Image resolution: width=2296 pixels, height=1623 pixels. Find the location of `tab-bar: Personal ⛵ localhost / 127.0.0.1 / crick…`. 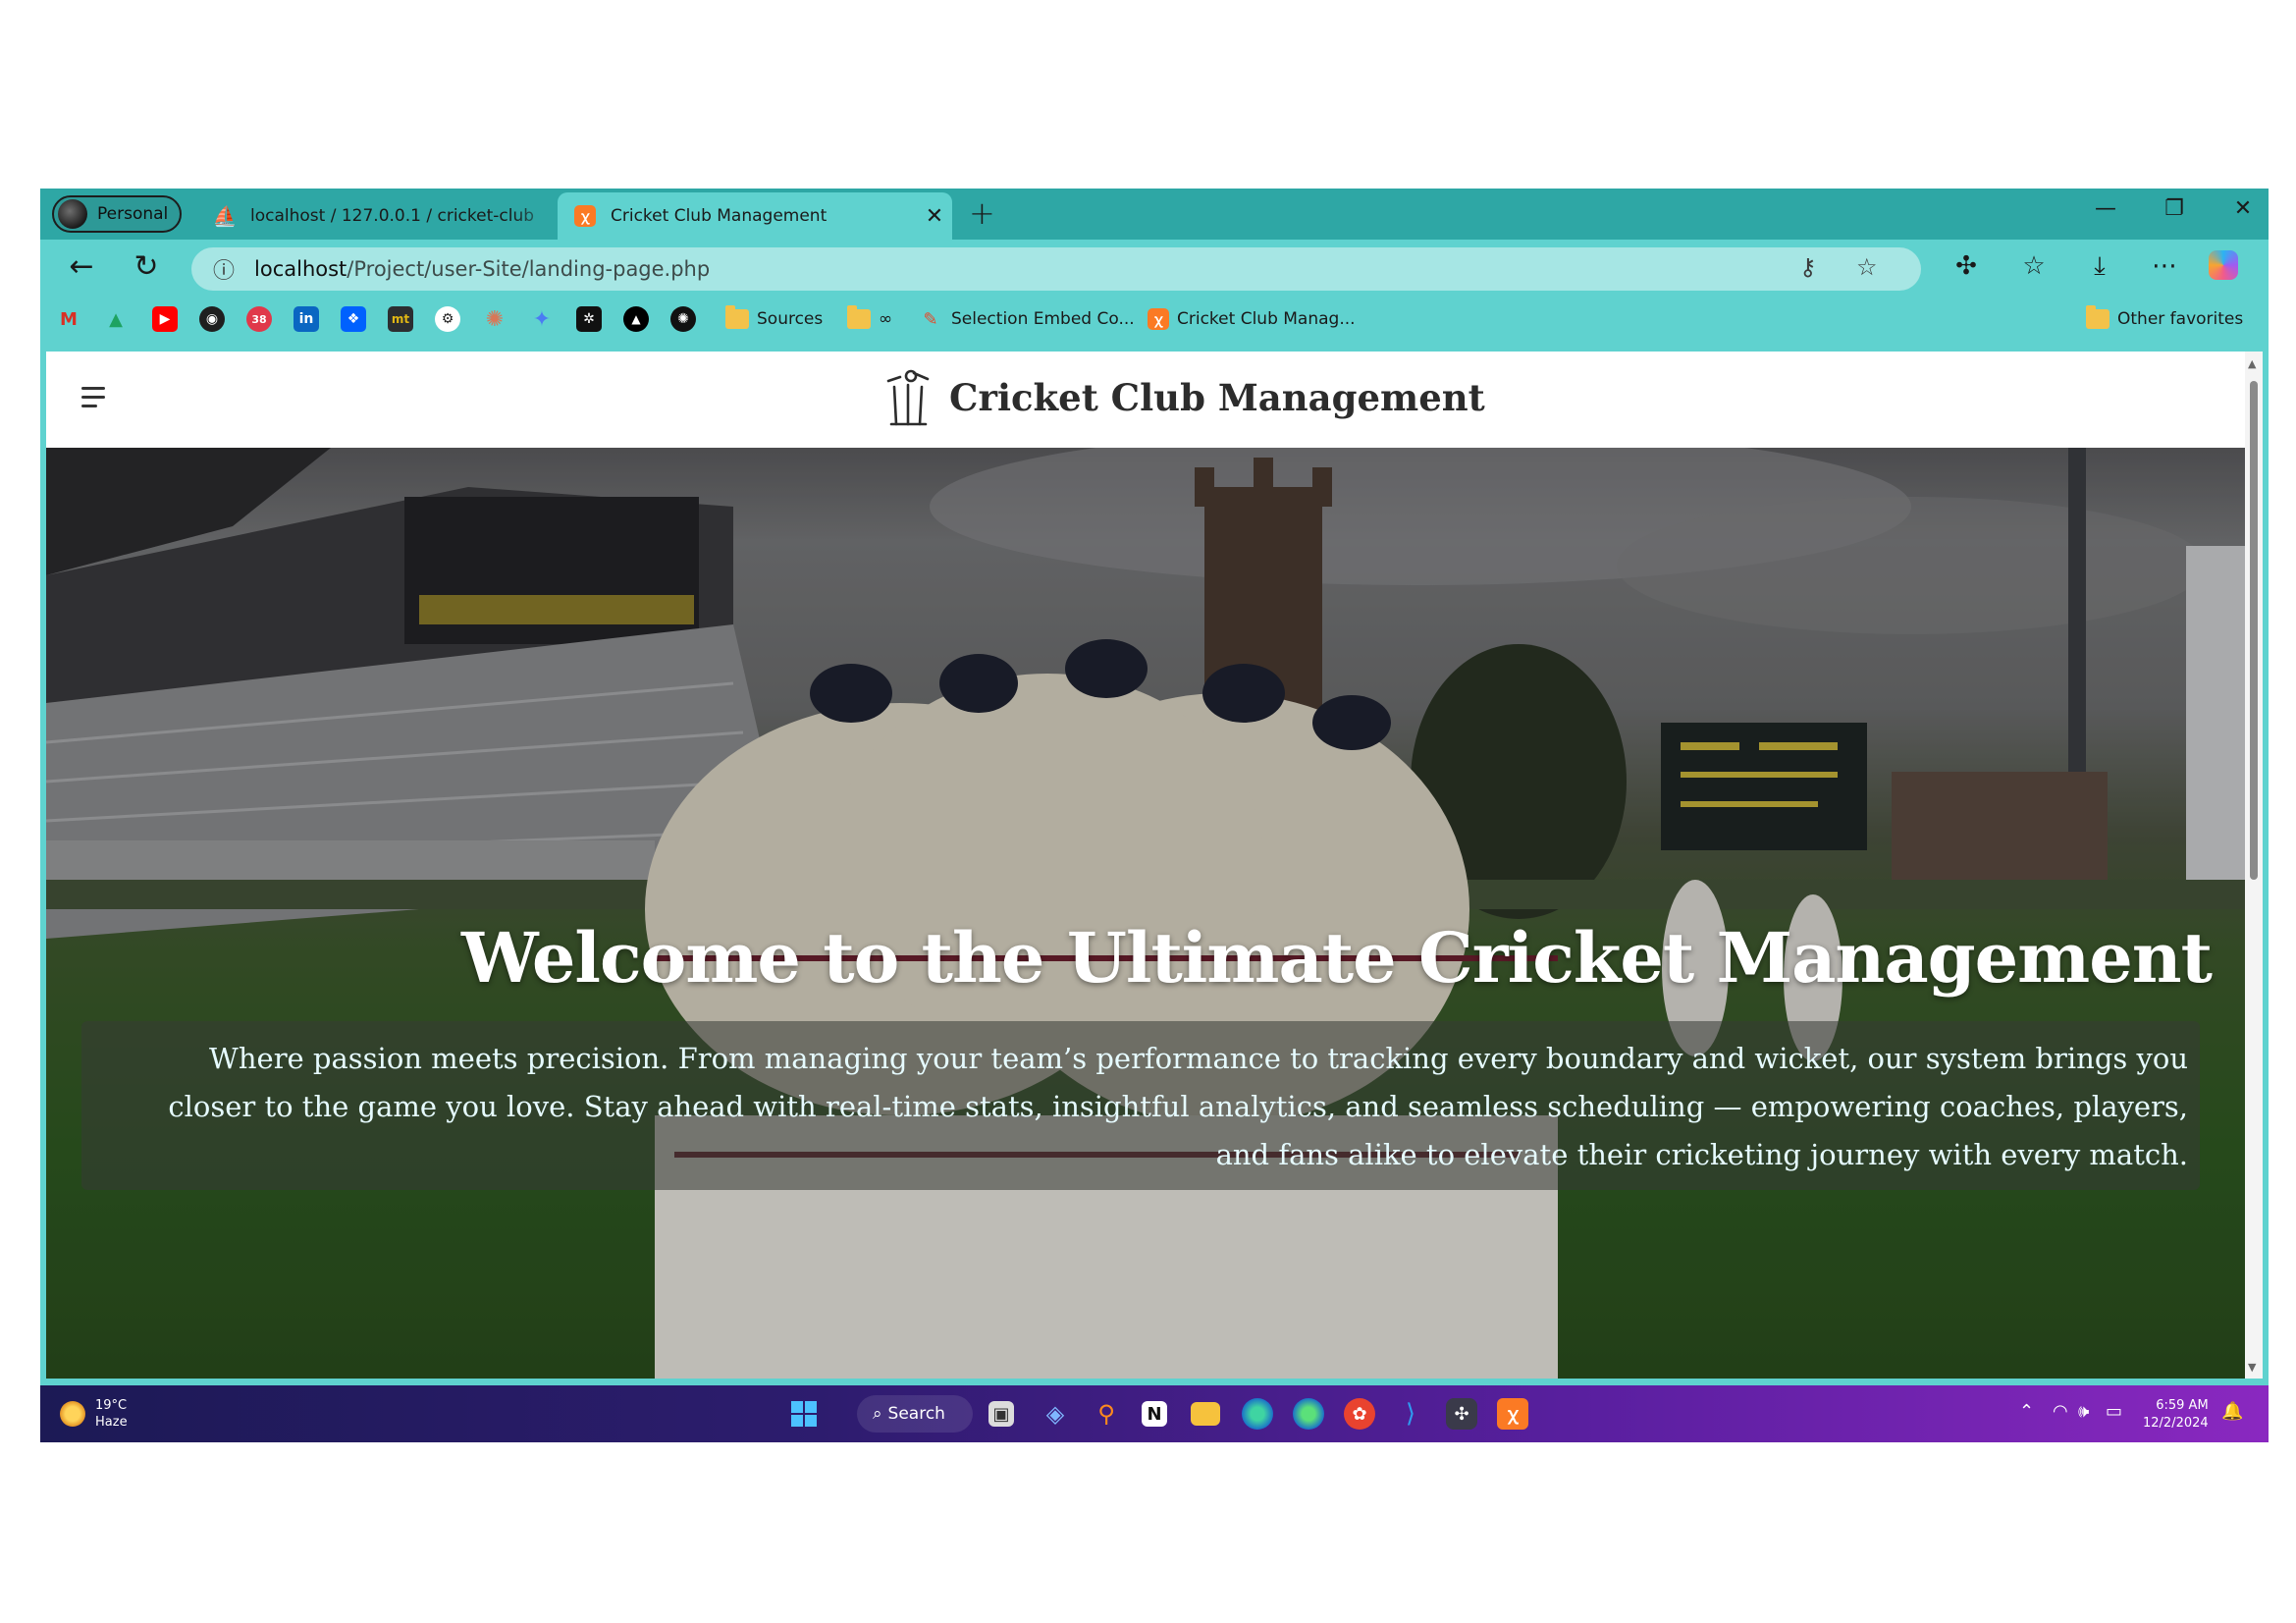

tab-bar: Personal ⛵ localhost / 127.0.0.1 / crick… is located at coordinates (1154, 215).